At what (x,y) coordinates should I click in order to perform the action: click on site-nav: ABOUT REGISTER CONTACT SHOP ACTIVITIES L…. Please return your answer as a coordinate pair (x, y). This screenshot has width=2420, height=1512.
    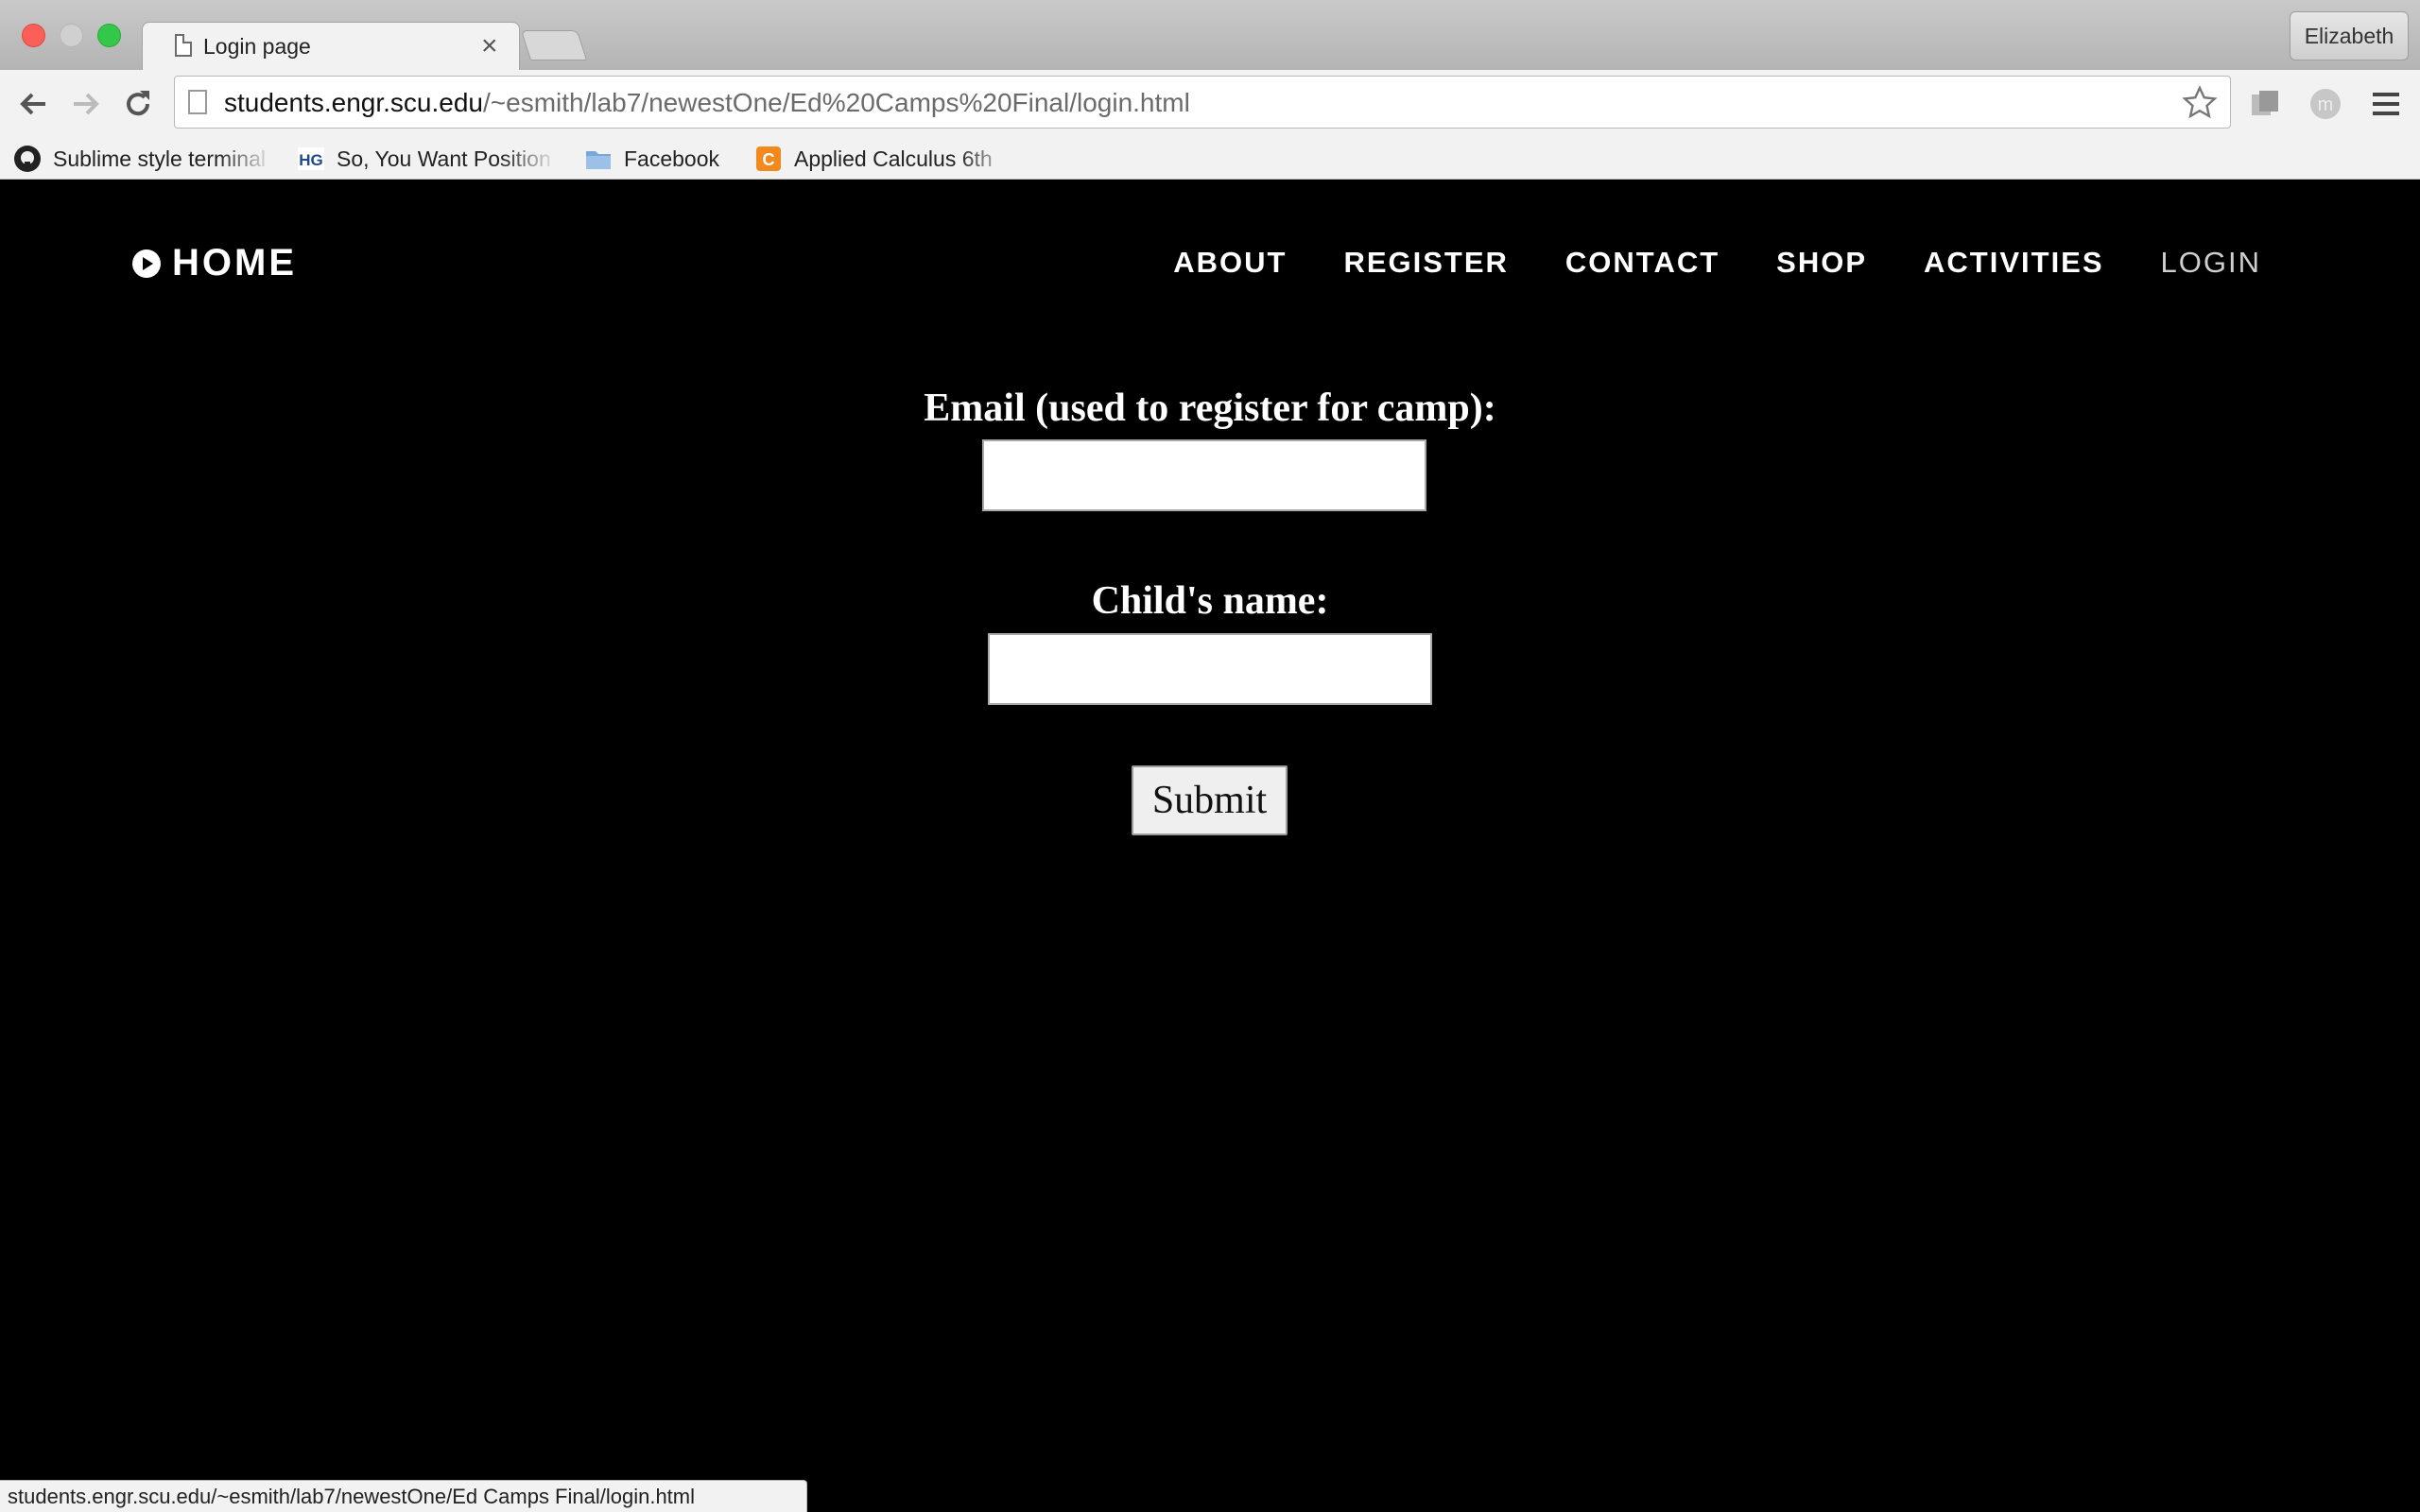
    Looking at the image, I should click on (1717, 263).